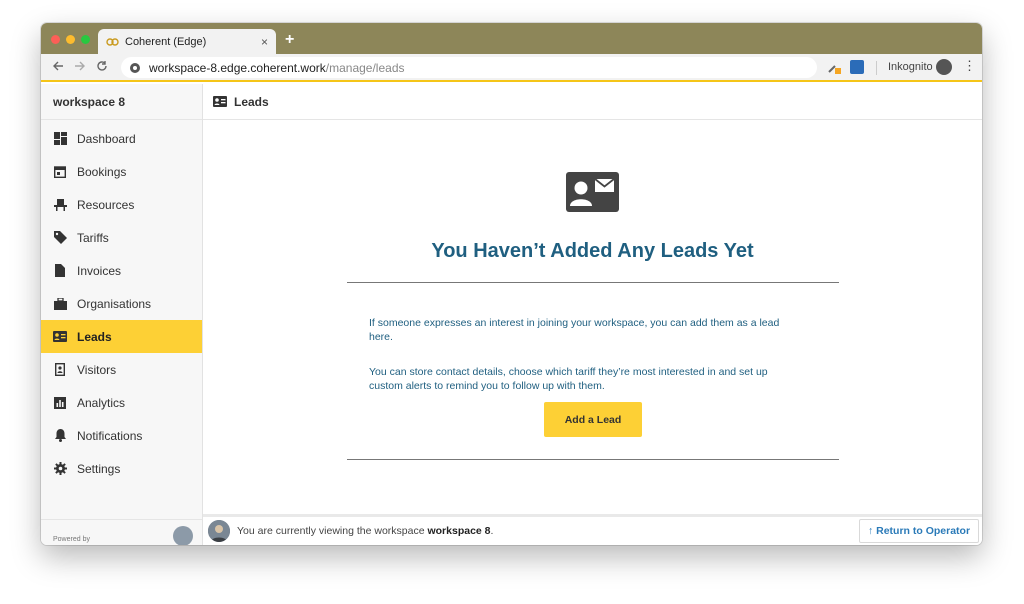 The image size is (1024, 604). I want to click on sidebar-item-label: Visitors, so click(97, 369).